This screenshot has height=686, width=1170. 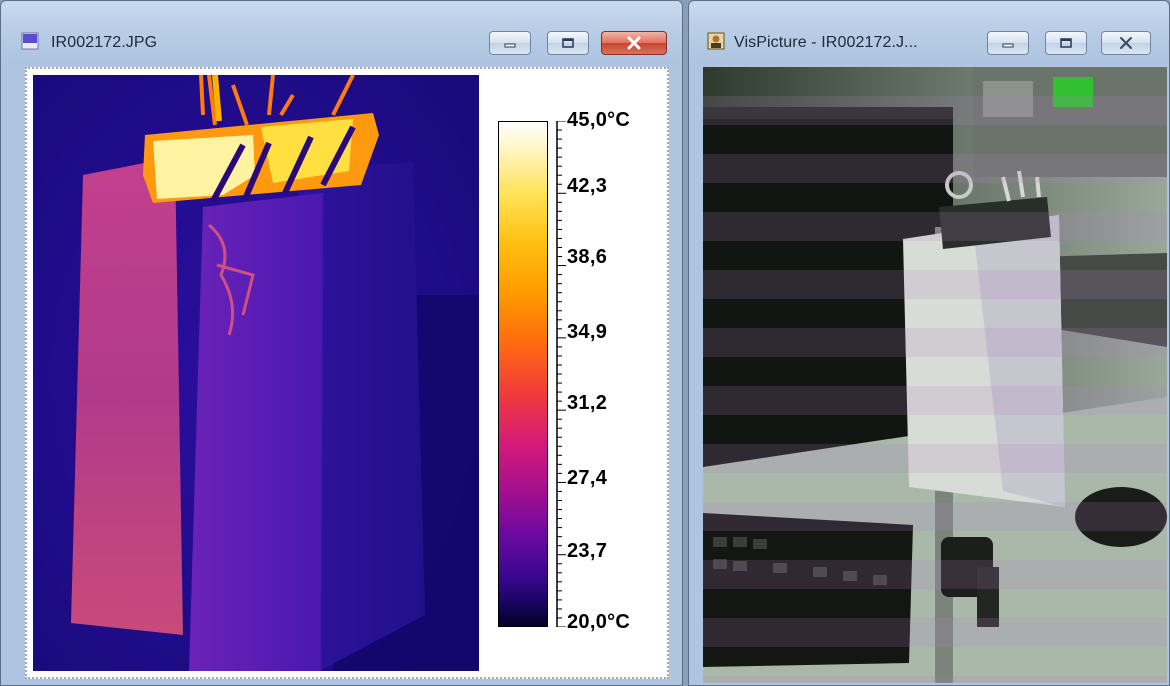 I want to click on ir-maximize-button, so click(x=568, y=43).